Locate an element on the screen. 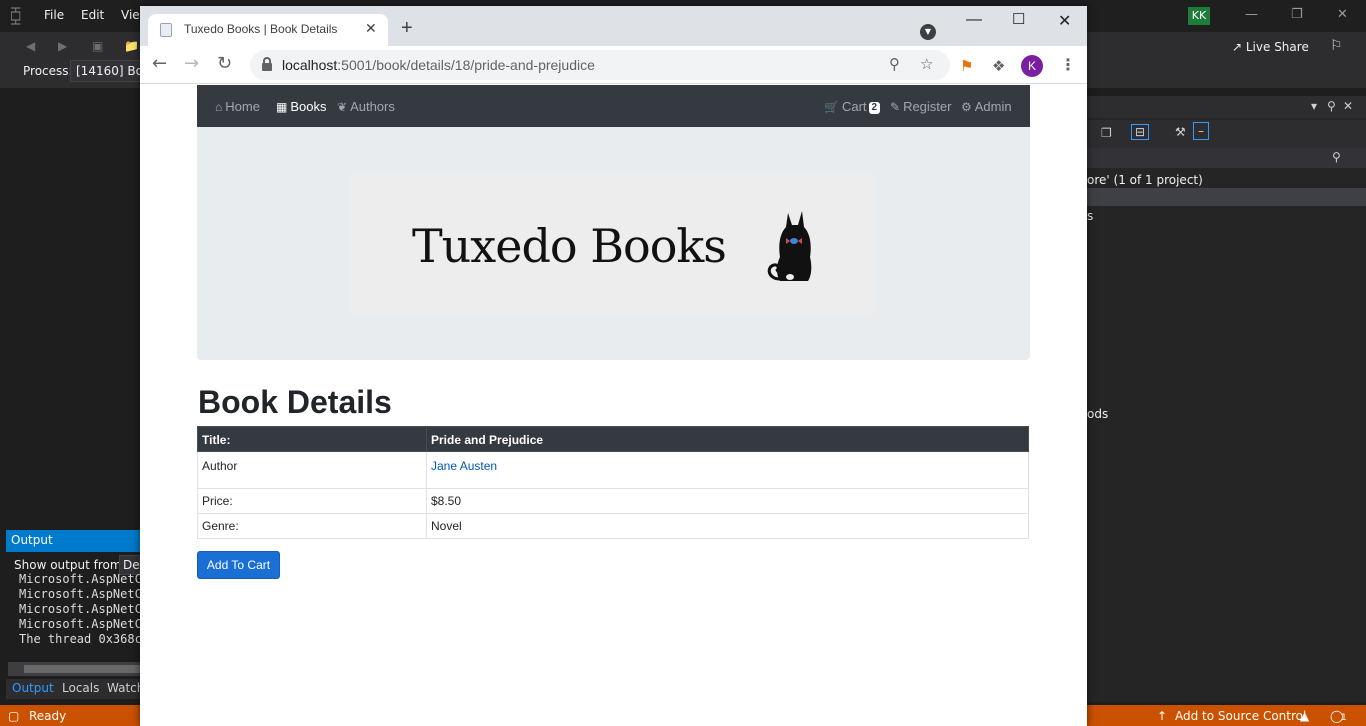 The width and height of the screenshot is (1366, 726). tab-title: Tuxedo Books | Book Details is located at coordinates (261, 29).